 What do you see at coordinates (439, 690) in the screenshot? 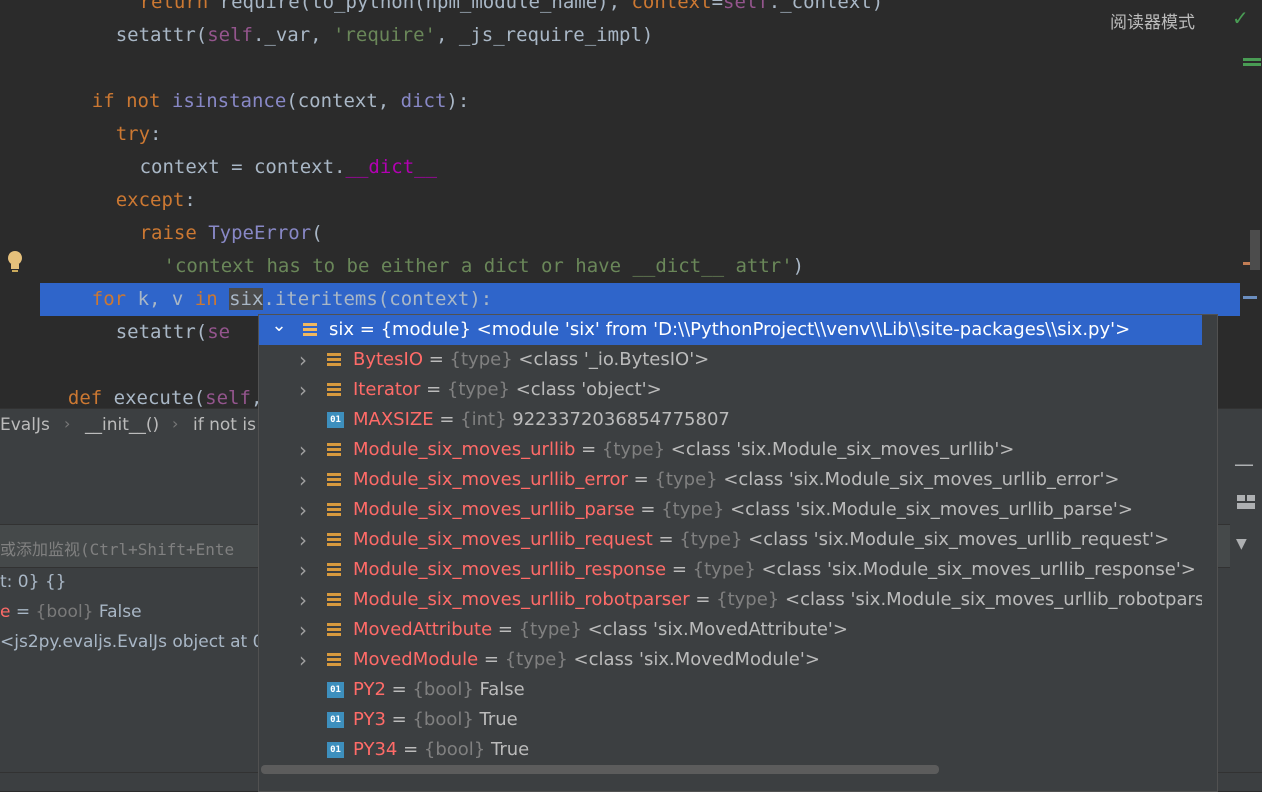
I see `tree-row-text: PY2 = {bool} False` at bounding box center [439, 690].